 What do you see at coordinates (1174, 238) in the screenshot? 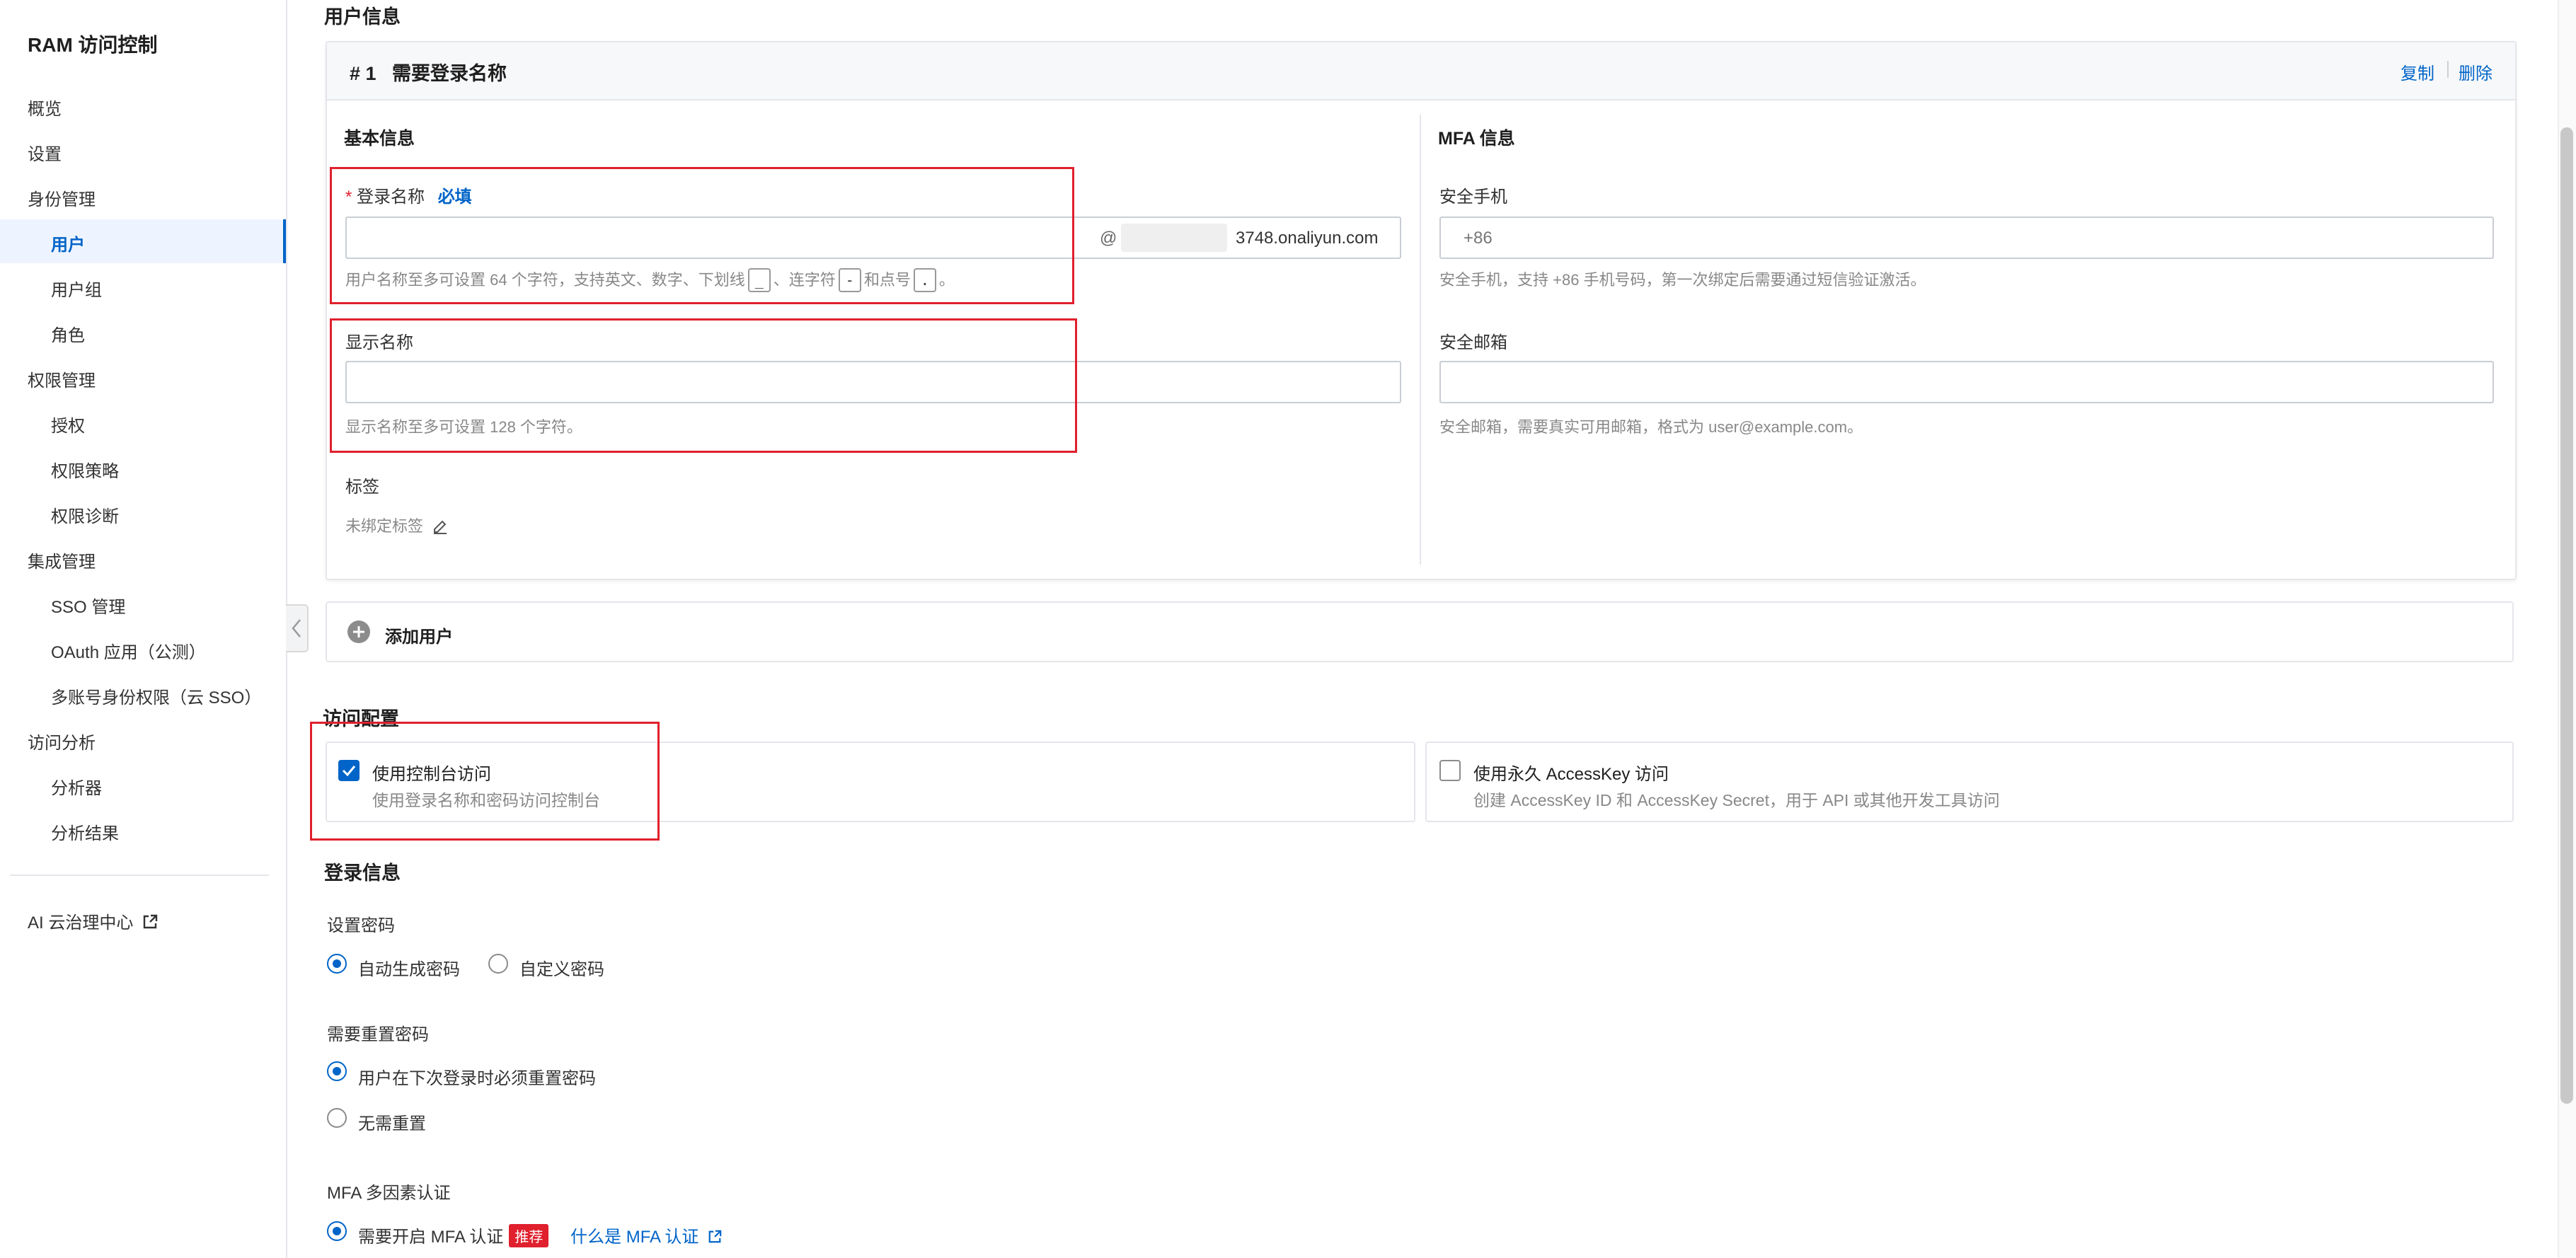
I see `domain-prefix-redacted` at bounding box center [1174, 238].